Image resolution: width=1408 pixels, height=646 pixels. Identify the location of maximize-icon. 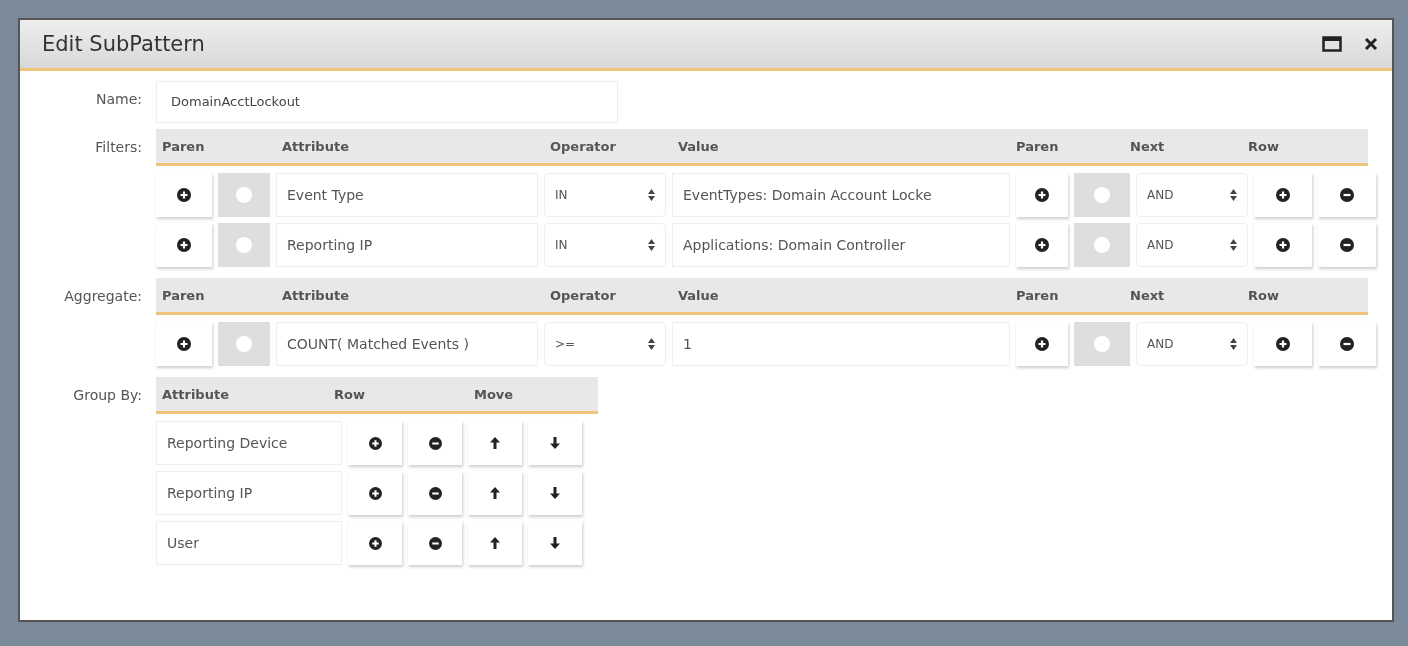
(1332, 44).